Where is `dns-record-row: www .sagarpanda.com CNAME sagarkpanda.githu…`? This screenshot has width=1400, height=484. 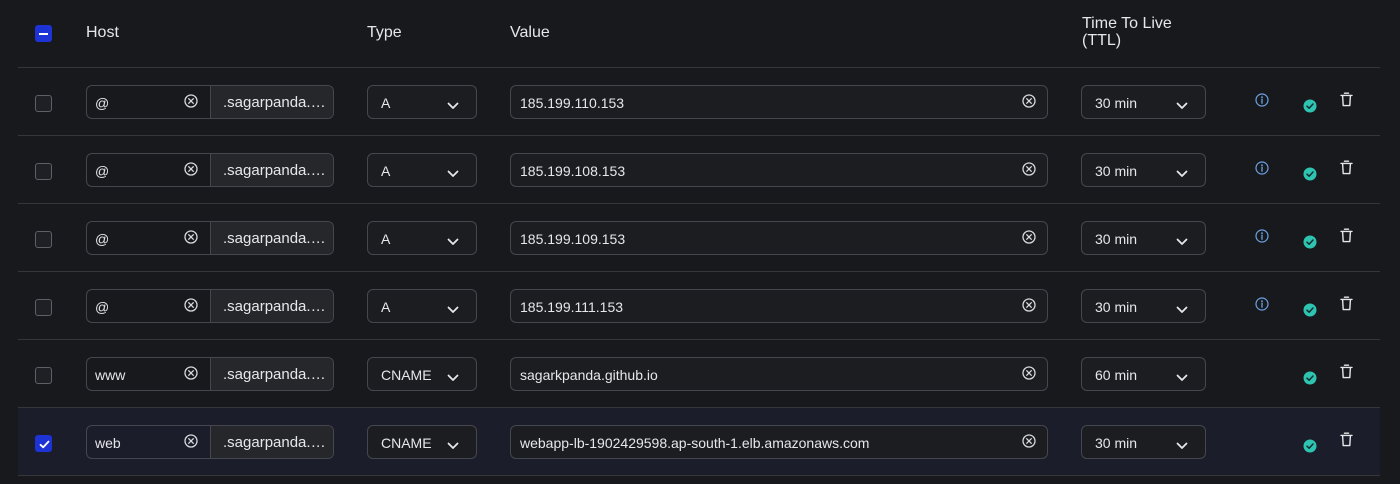 dns-record-row: www .sagarpanda.com CNAME sagarkpanda.githu… is located at coordinates (699, 373).